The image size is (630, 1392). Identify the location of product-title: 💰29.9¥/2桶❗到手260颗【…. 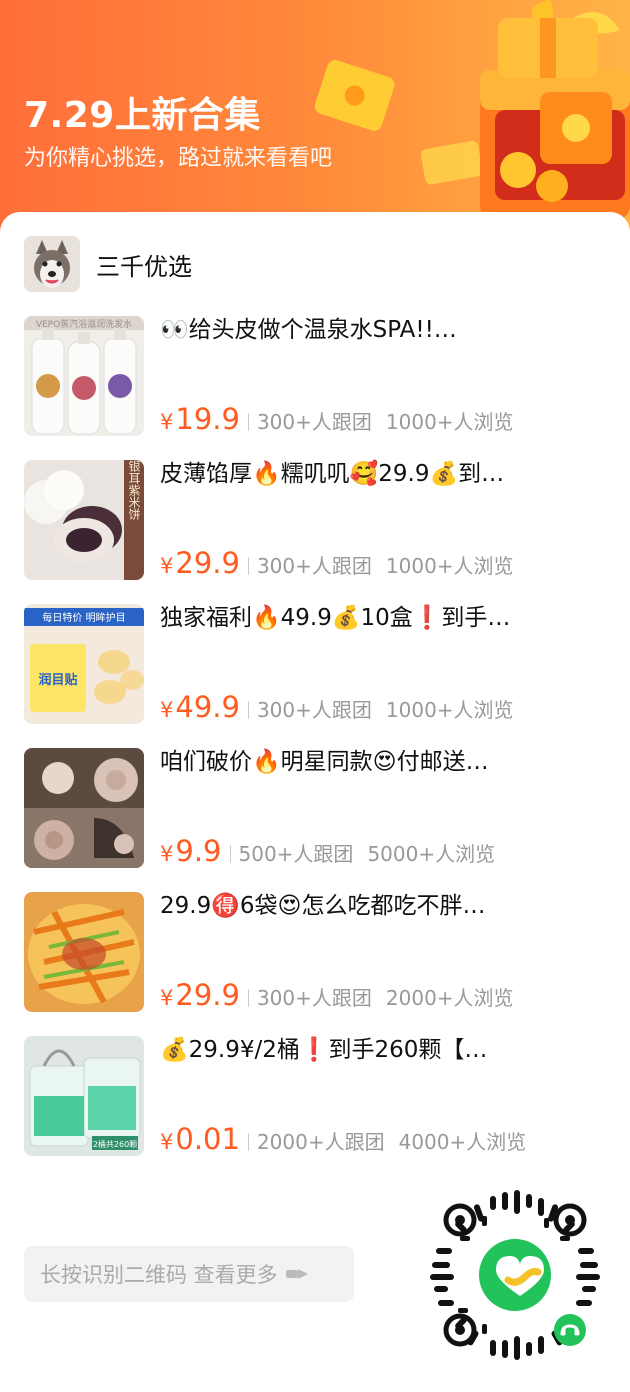
(385, 1050).